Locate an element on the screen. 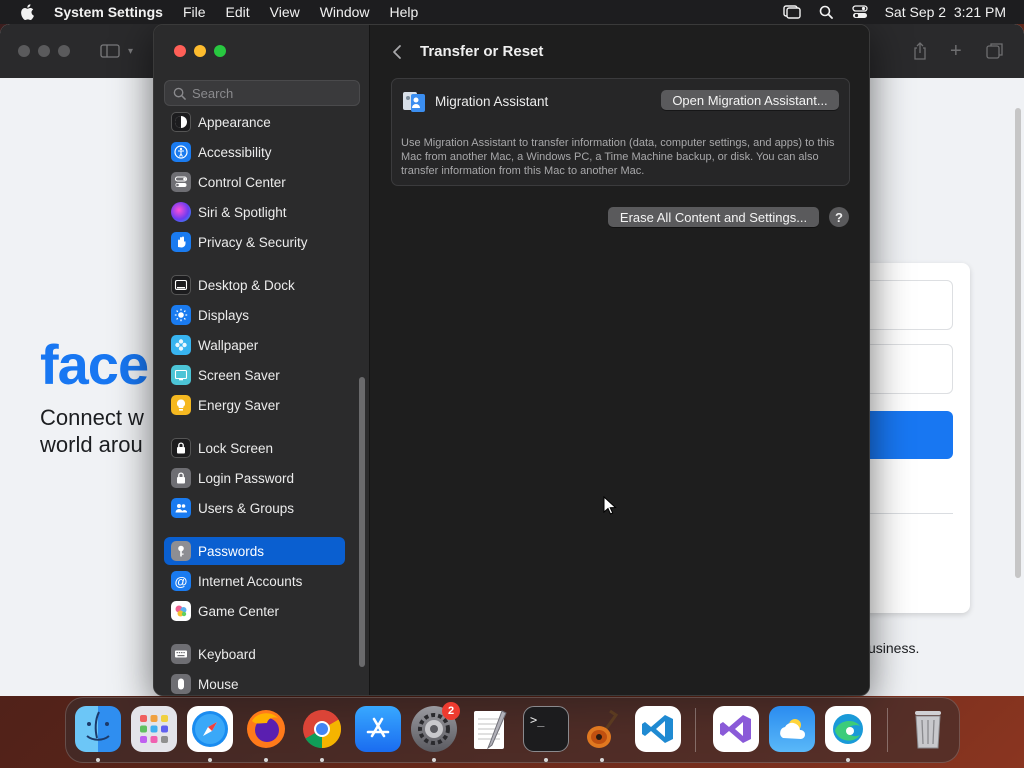 This screenshot has width=1024, height=768. browser-scrollbar is located at coordinates (1018, 343).